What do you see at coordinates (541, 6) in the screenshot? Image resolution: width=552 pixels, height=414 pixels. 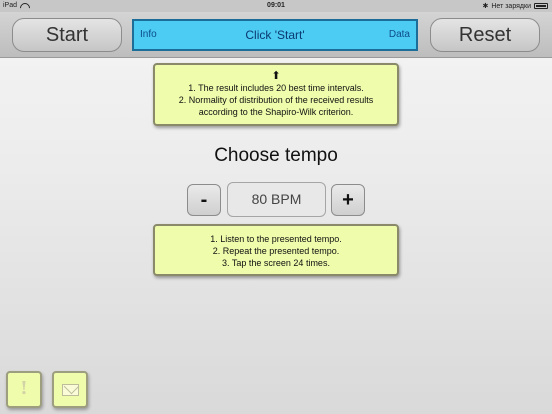 I see `battery-icon` at bounding box center [541, 6].